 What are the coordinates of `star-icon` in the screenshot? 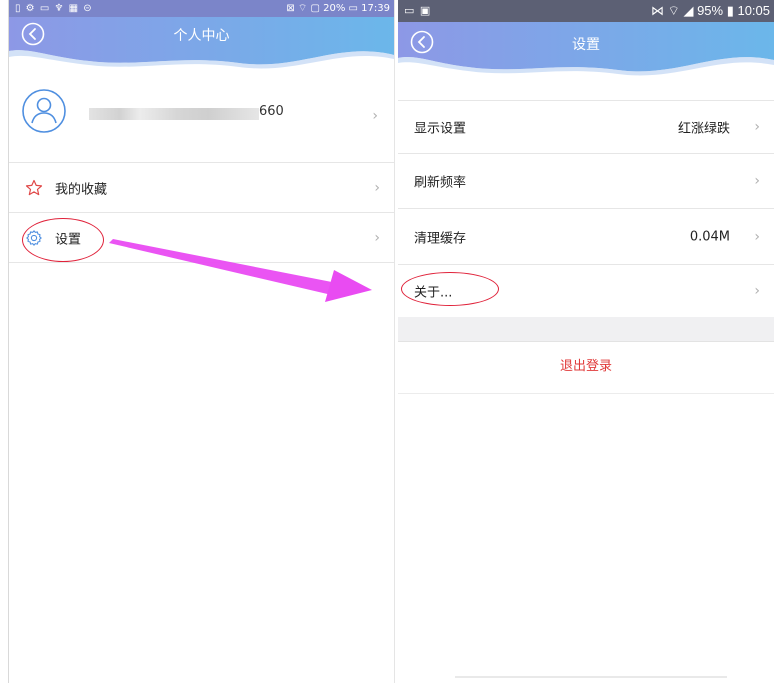 It's located at (34, 187).